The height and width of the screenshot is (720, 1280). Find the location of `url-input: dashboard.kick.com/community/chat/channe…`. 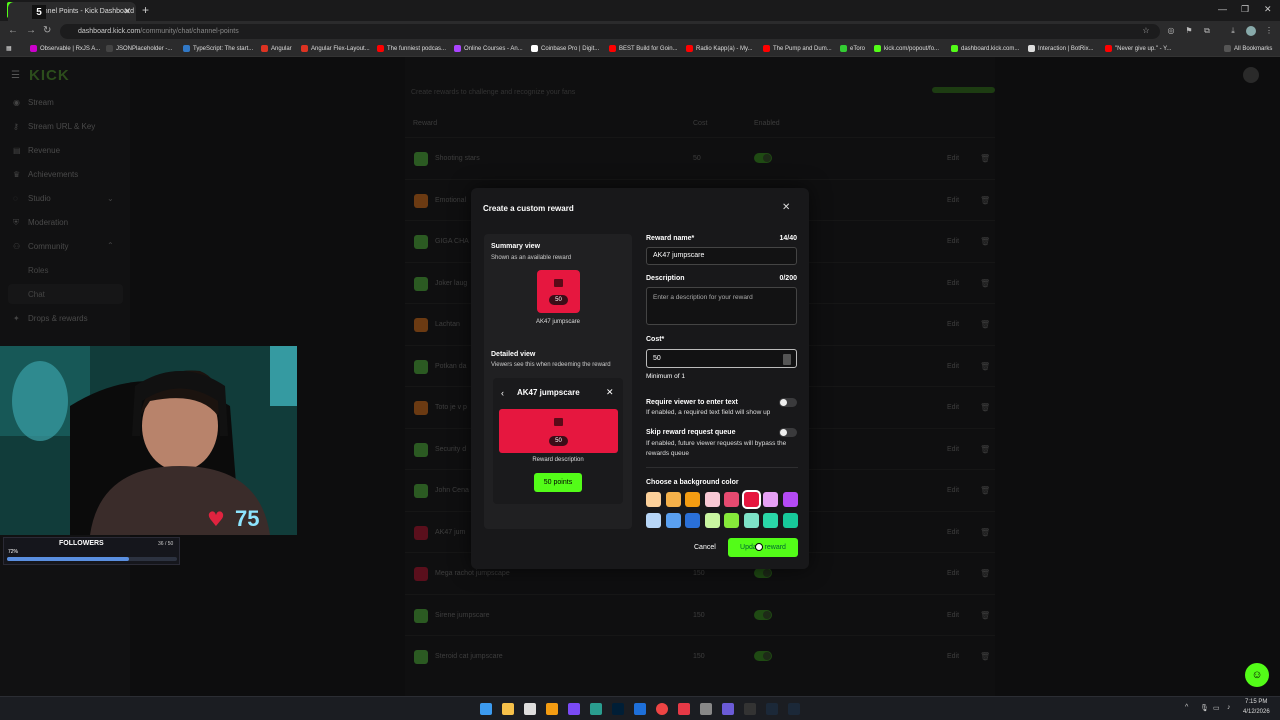

url-input: dashboard.kick.com/community/chat/channe… is located at coordinates (610, 31).